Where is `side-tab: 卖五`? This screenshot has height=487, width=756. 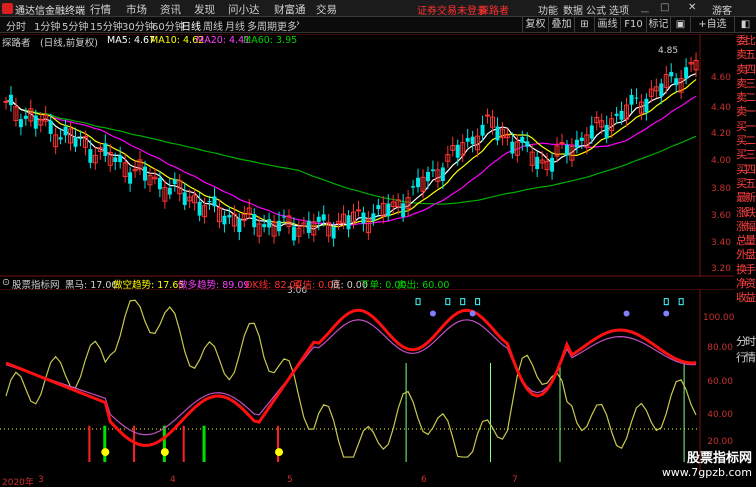 side-tab: 卖五 is located at coordinates (745, 55).